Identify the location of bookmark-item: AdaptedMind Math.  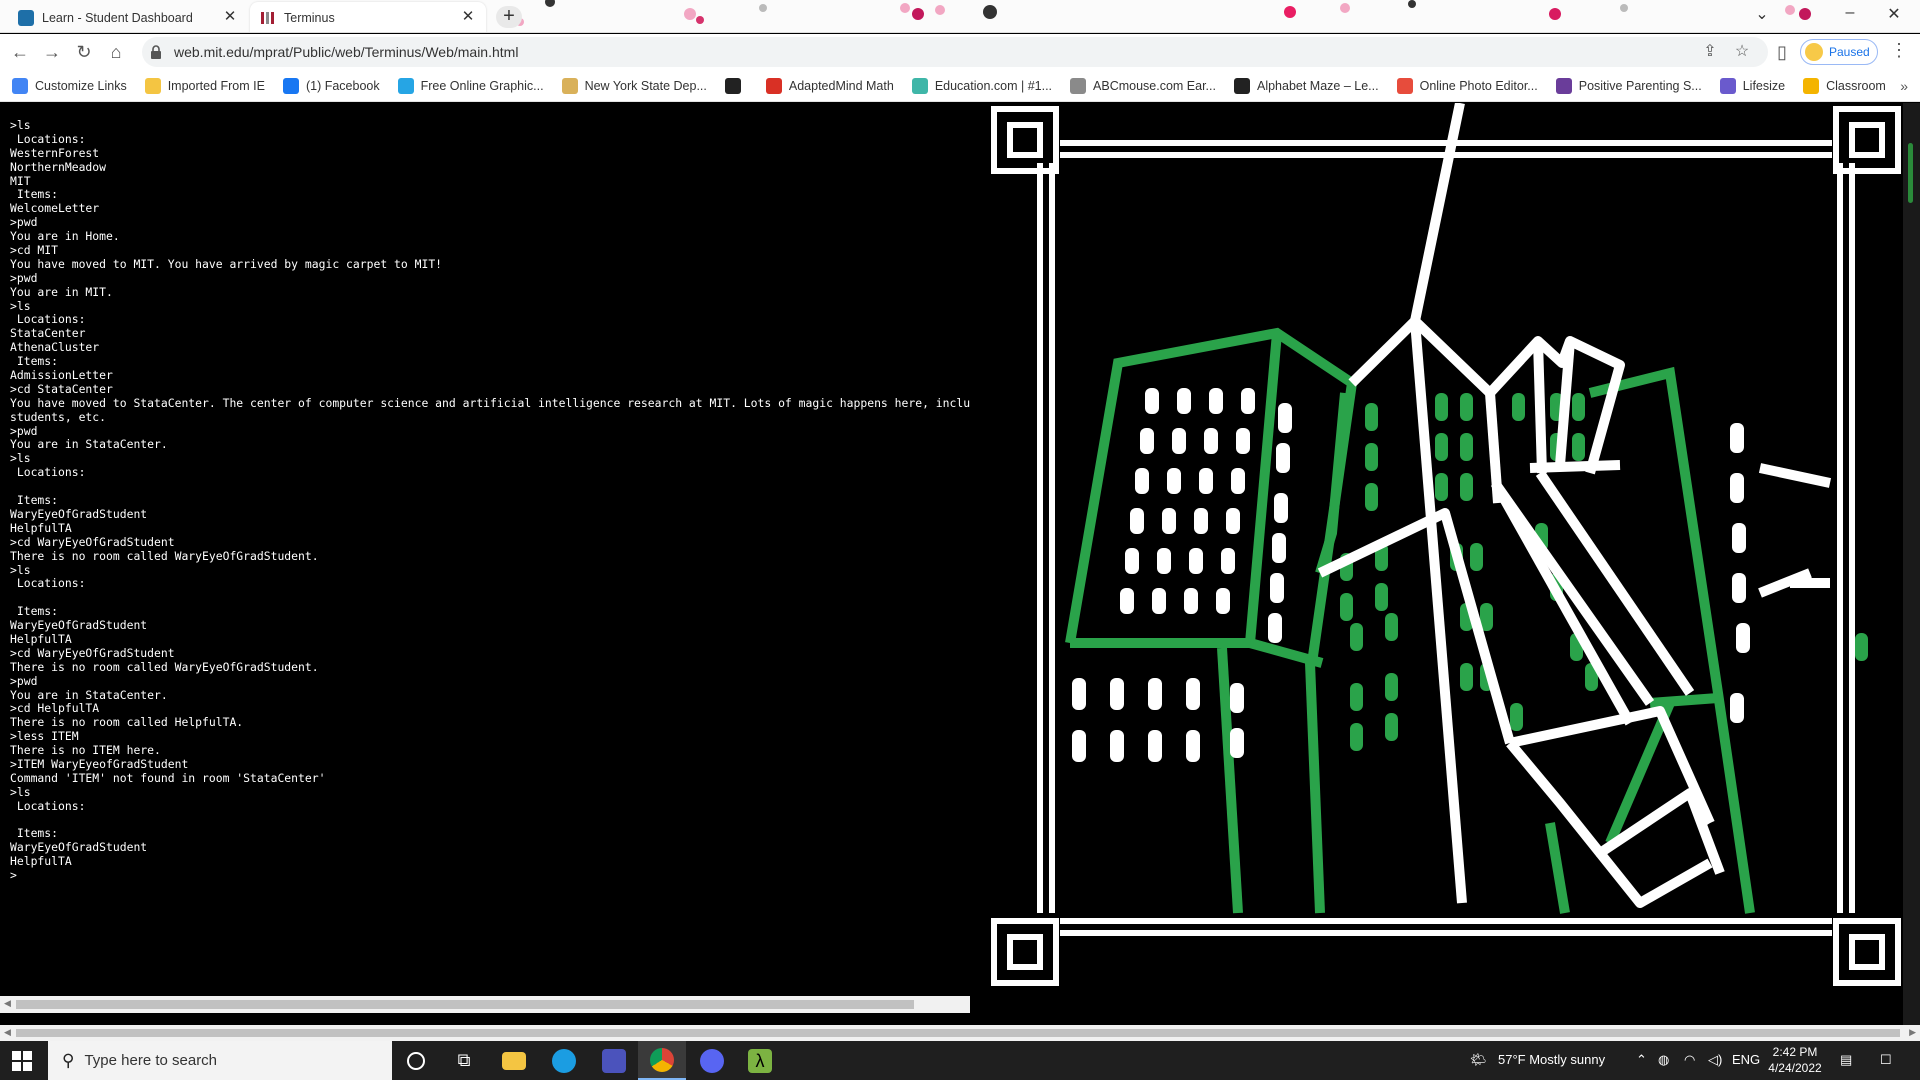
(829, 85).